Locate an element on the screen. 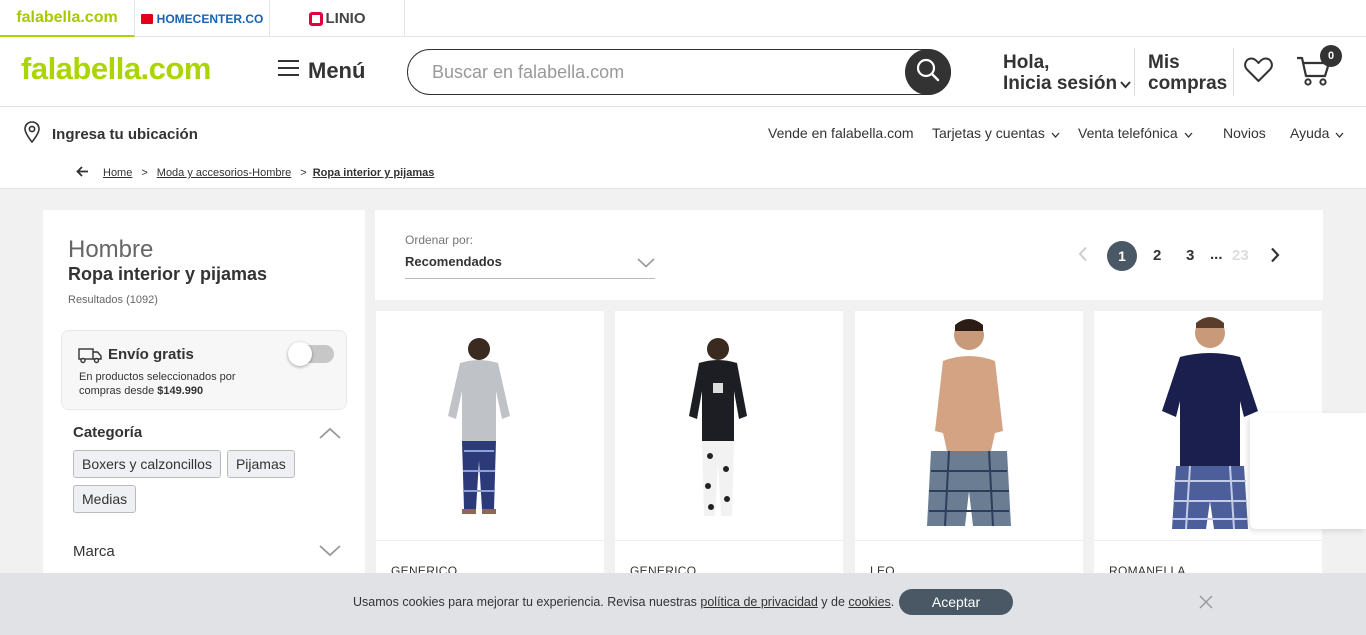 The height and width of the screenshot is (635, 1366). brand-tab-falabella: falabella.com is located at coordinates (67, 18).